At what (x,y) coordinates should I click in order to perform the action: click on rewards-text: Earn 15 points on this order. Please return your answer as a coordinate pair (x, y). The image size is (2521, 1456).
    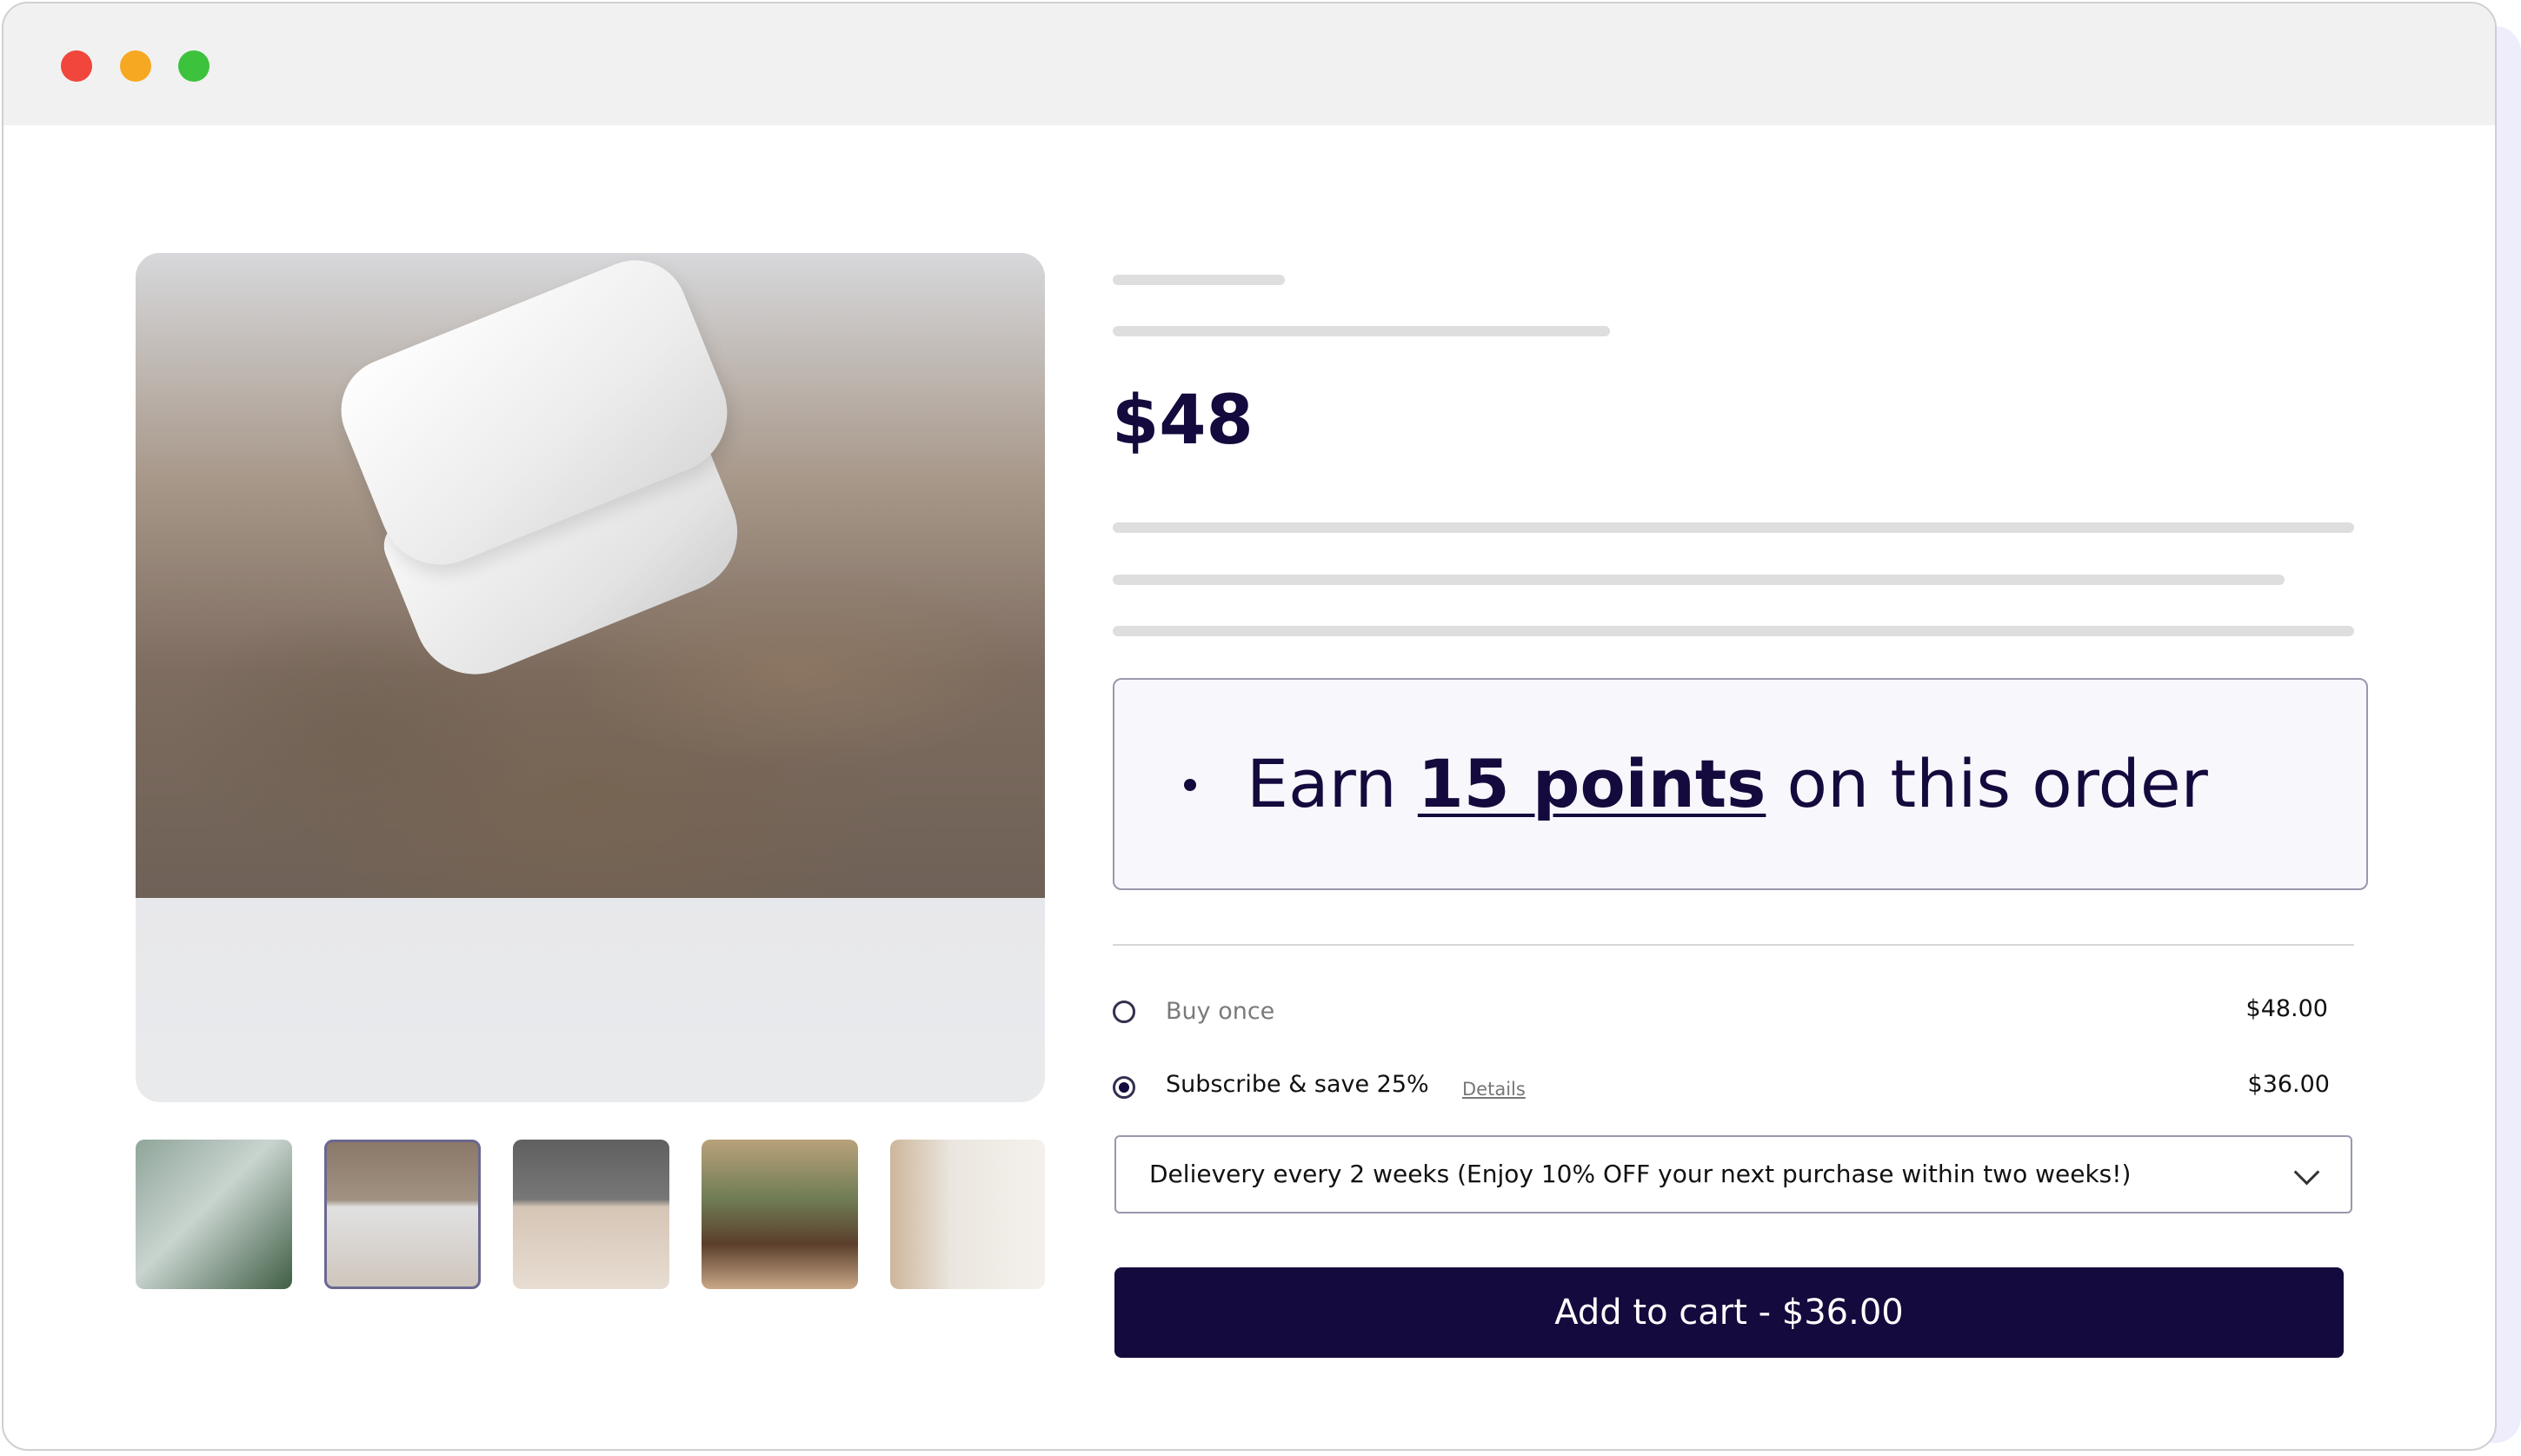
    Looking at the image, I should click on (1727, 784).